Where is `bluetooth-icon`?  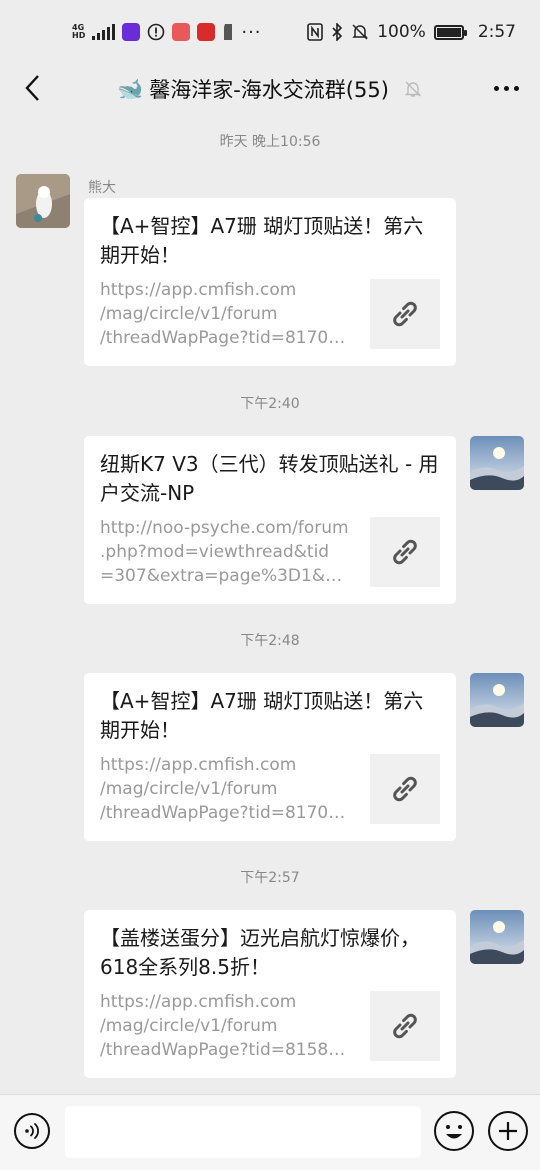
bluetooth-icon is located at coordinates (337, 32).